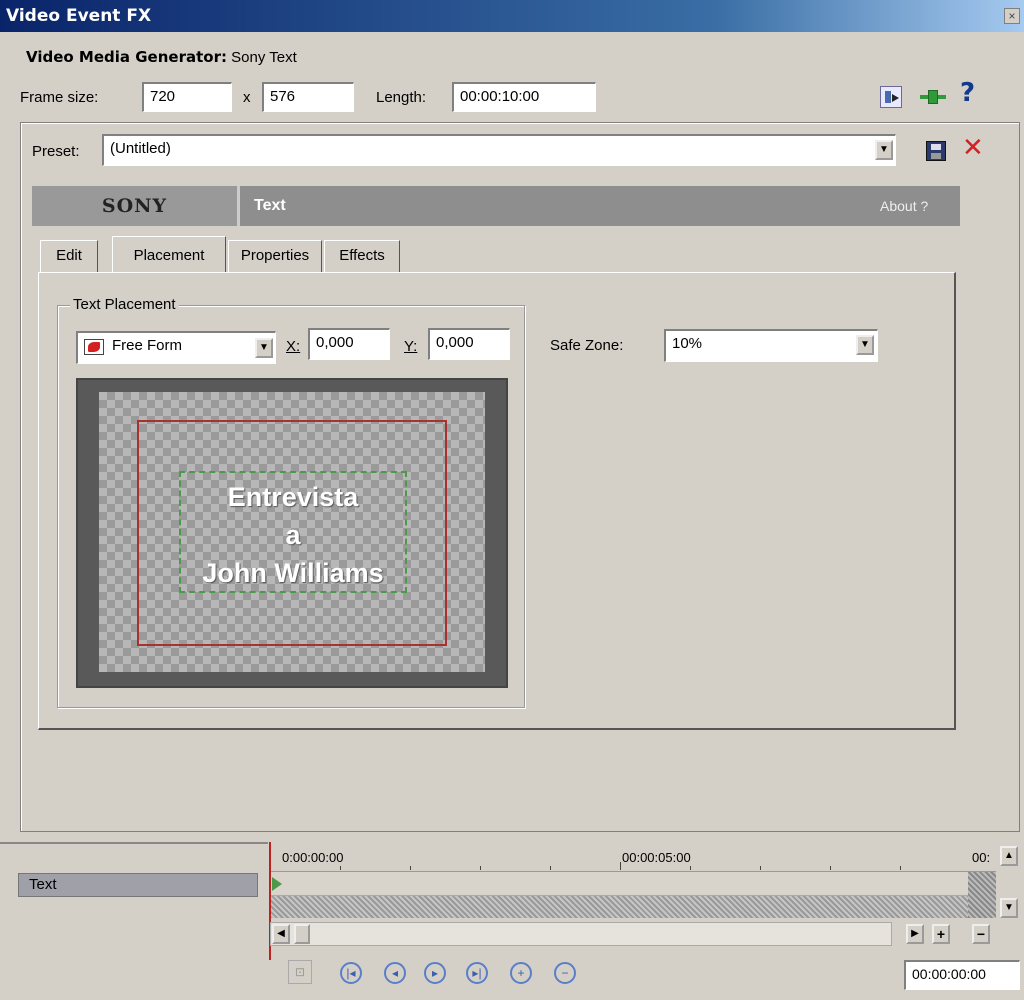 This screenshot has width=1024, height=1000. Describe the element at coordinates (247, 97) in the screenshot. I see `frame-size-separator: x` at that location.